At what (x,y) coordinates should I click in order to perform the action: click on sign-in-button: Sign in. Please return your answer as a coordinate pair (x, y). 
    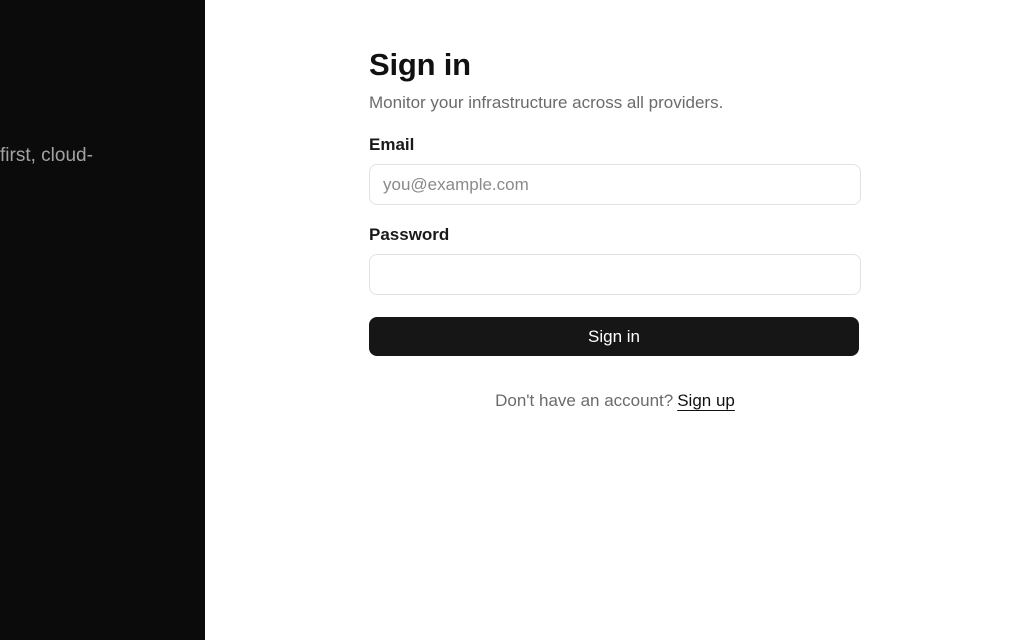
    Looking at the image, I should click on (614, 336).